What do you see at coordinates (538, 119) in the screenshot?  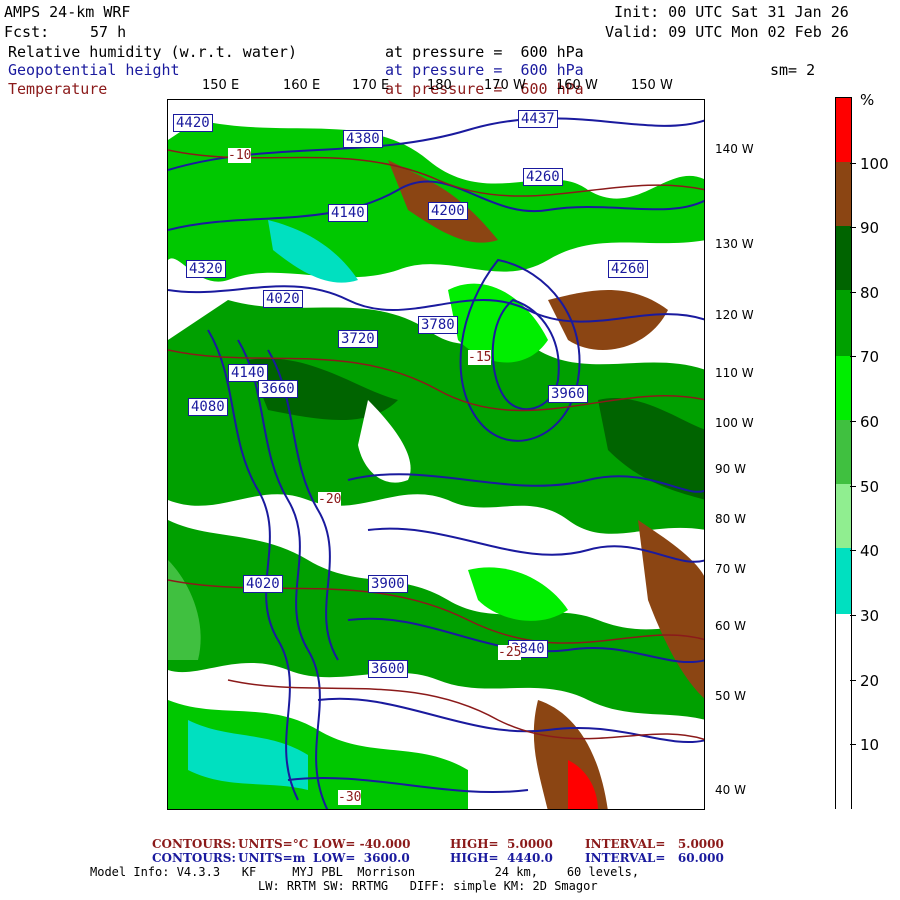 I see `height-label: 4437` at bounding box center [538, 119].